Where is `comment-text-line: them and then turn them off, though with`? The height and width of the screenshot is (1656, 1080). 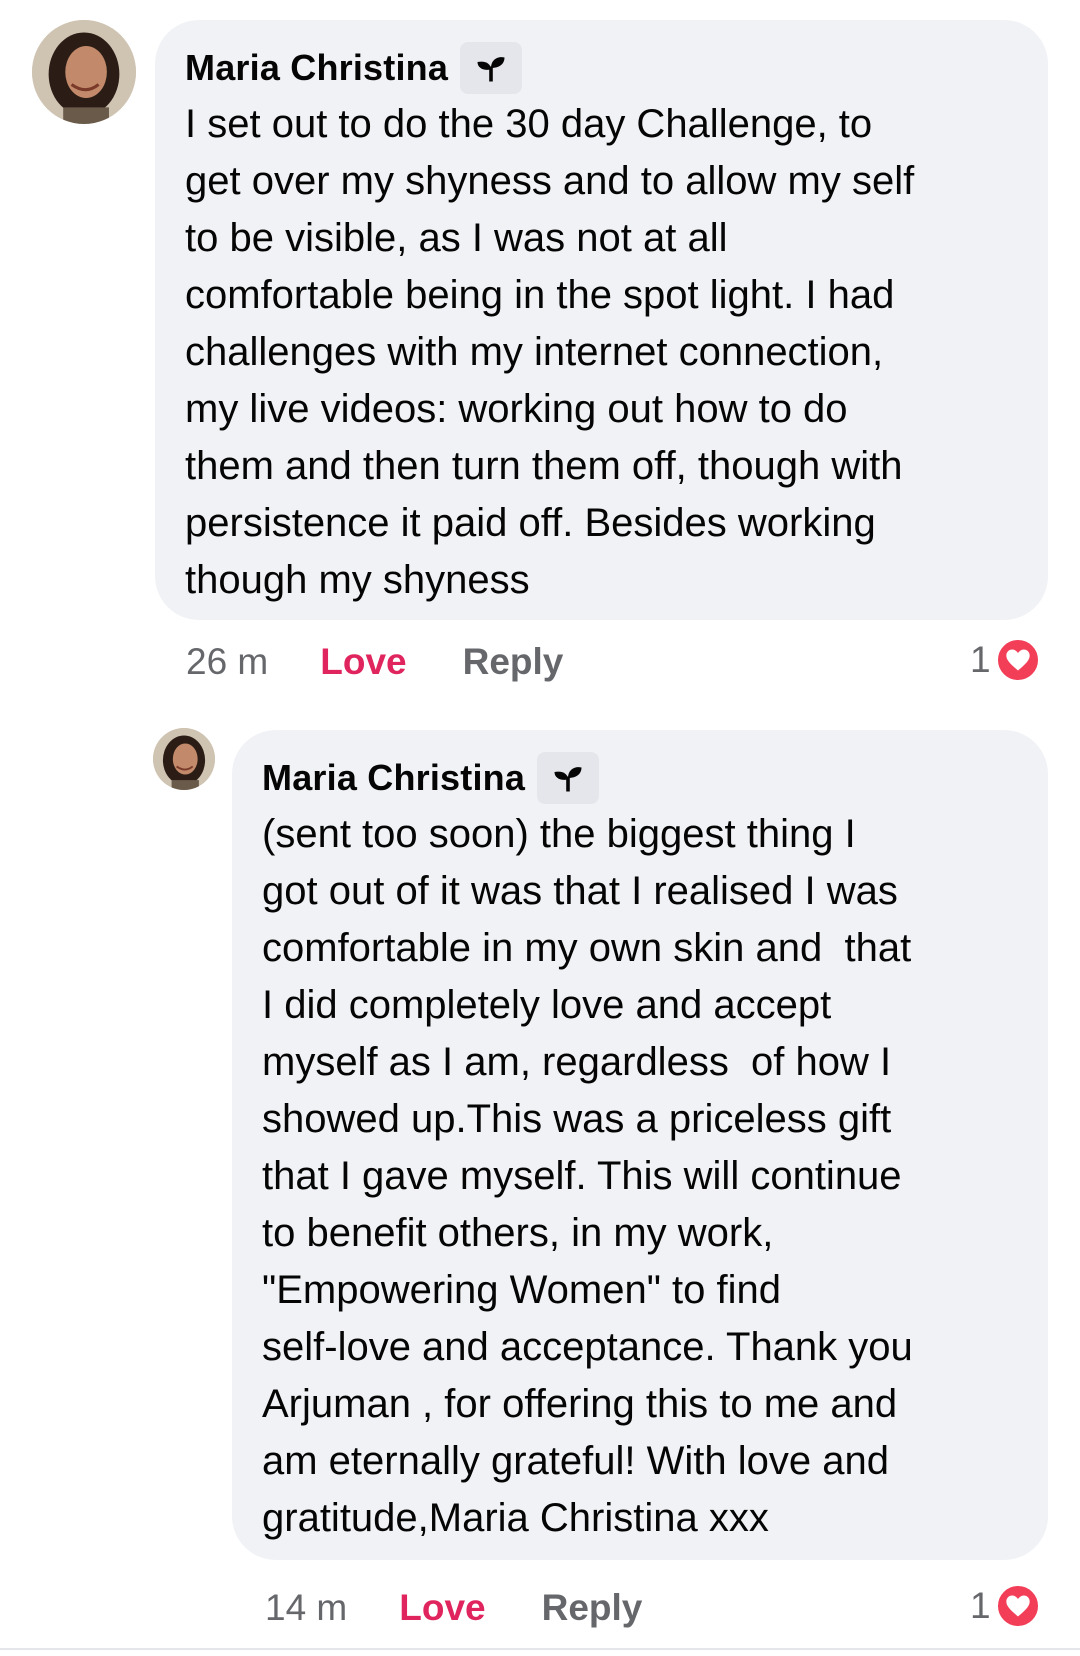 comment-text-line: them and then turn them off, though with is located at coordinates (544, 466).